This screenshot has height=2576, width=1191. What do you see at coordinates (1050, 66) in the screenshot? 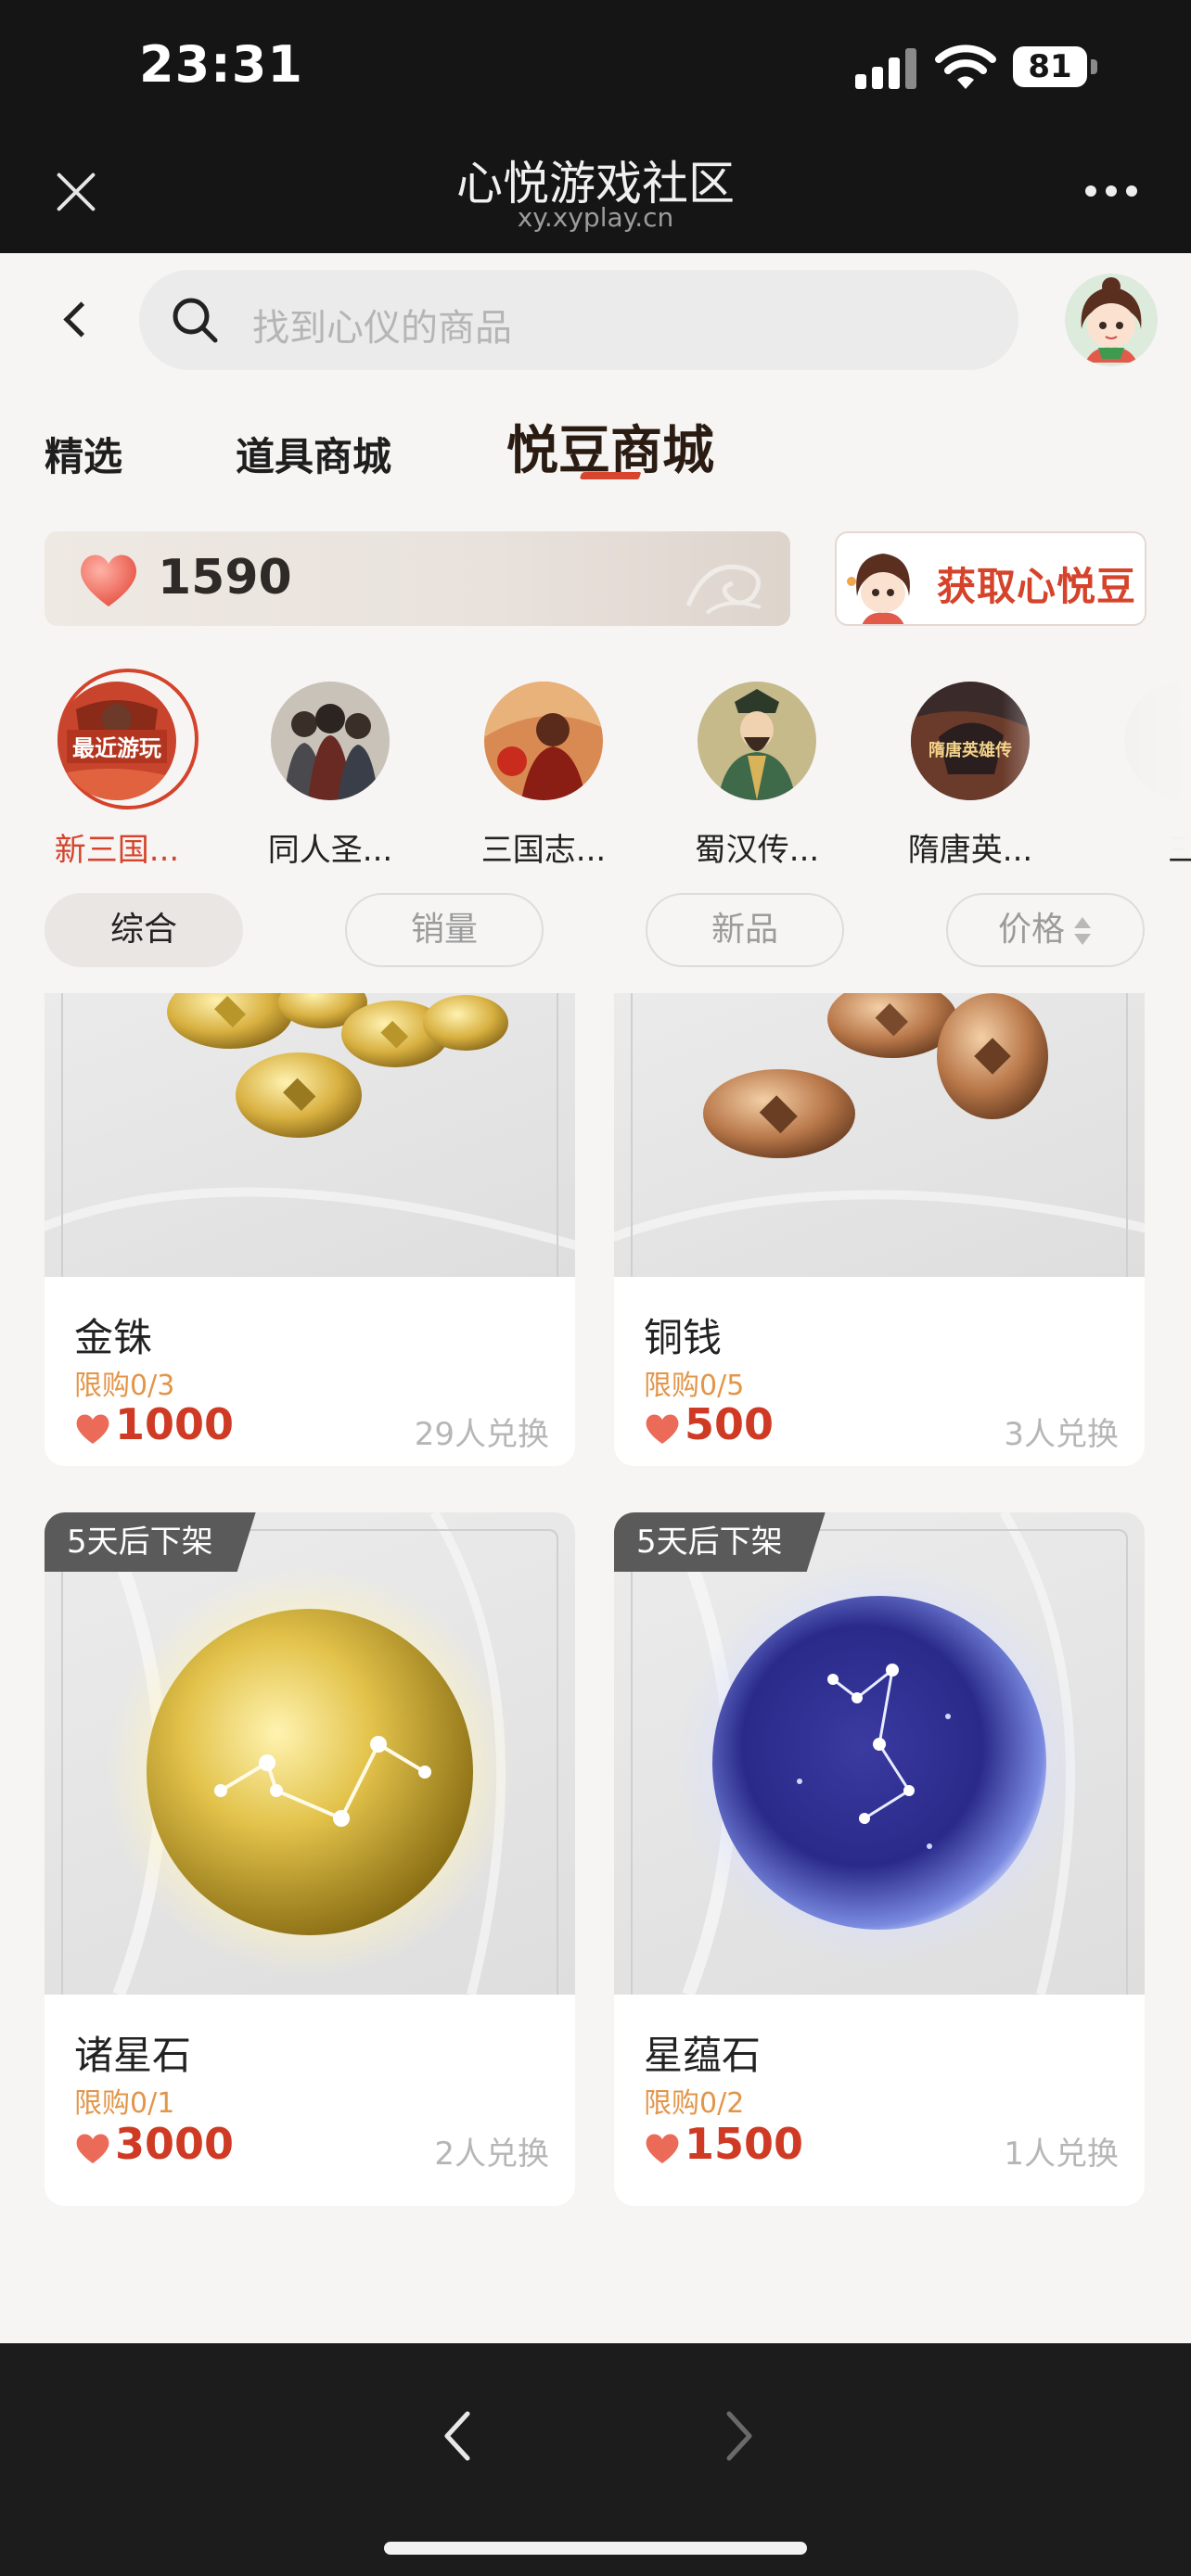
I see `battery-icon: 81` at bounding box center [1050, 66].